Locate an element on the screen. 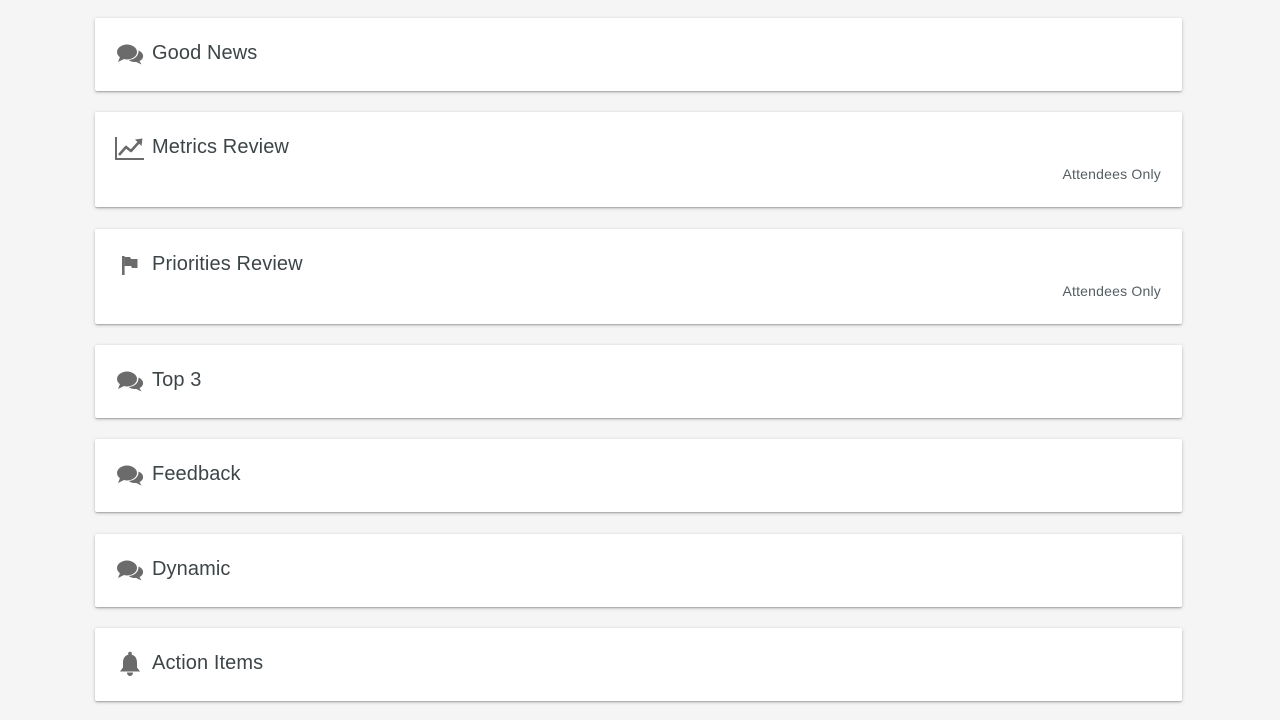 This screenshot has height=720, width=1280. agenda-item-top-3: Top 3 is located at coordinates (638, 381).